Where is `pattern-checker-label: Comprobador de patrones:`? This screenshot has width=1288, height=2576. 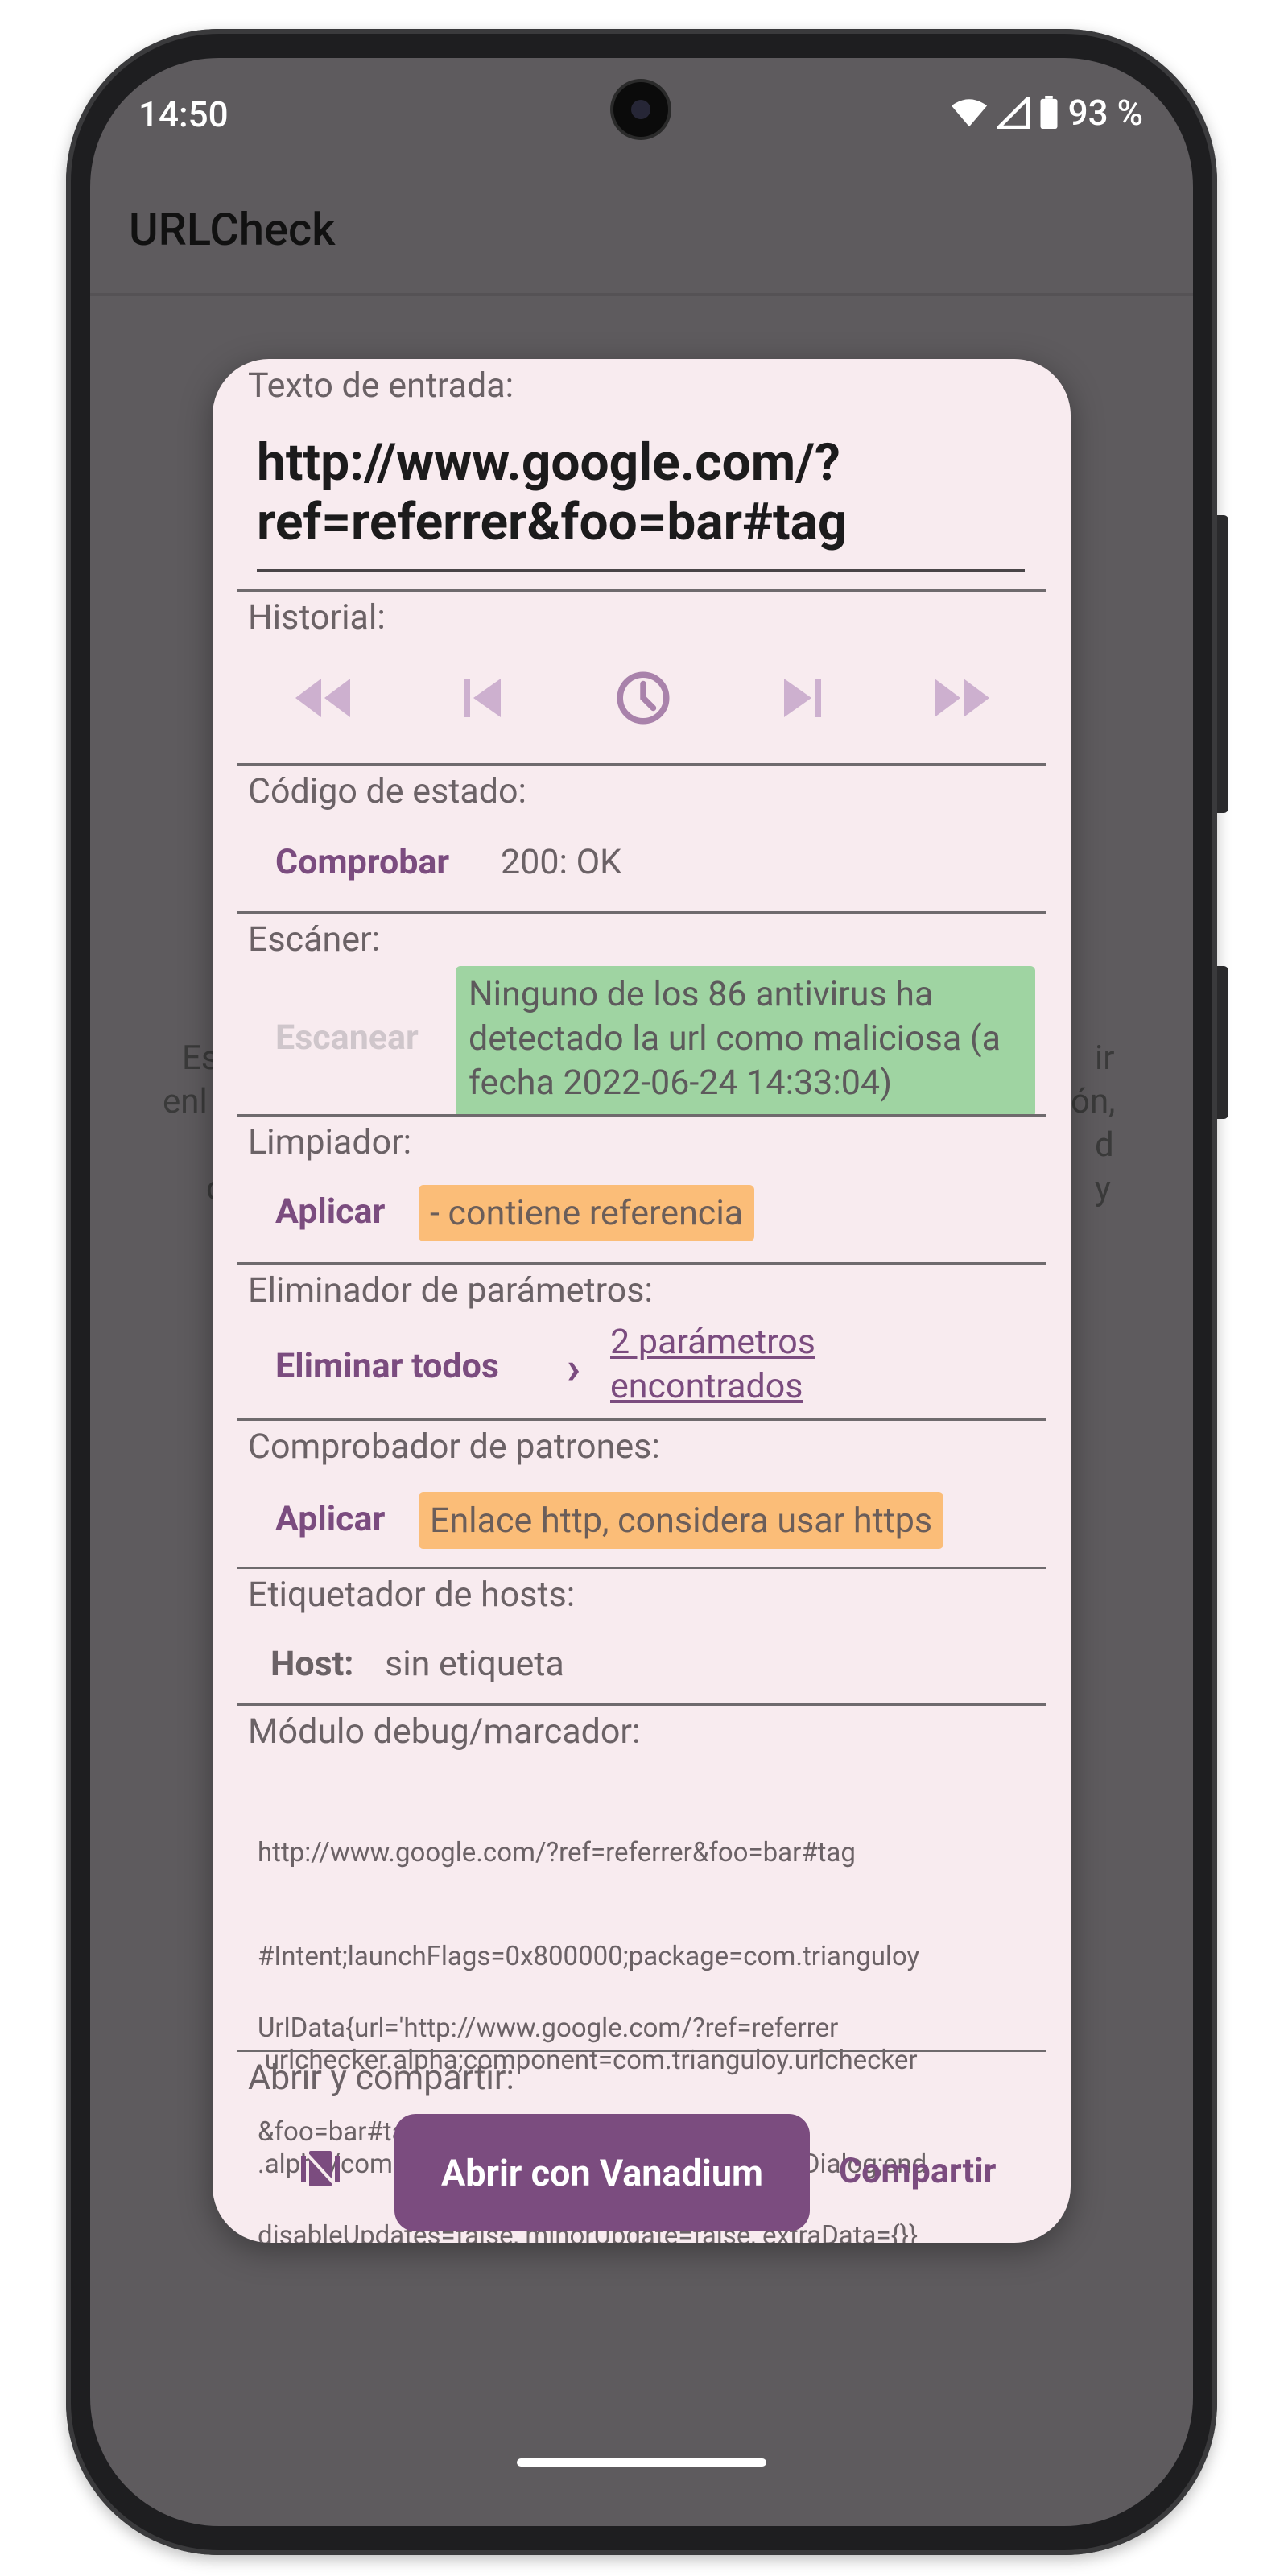
pattern-checker-label: Comprobador de patrones: is located at coordinates (454, 1446).